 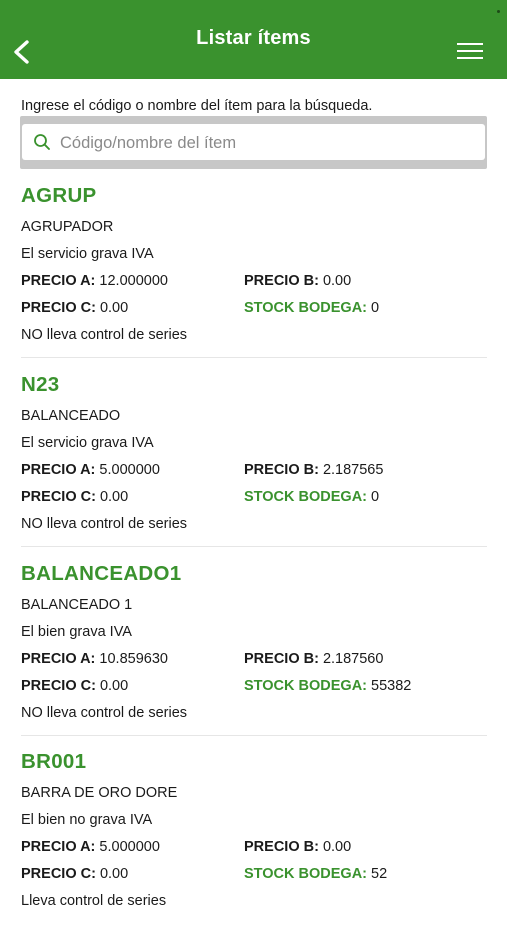 I want to click on search-icon, so click(x=42, y=142).